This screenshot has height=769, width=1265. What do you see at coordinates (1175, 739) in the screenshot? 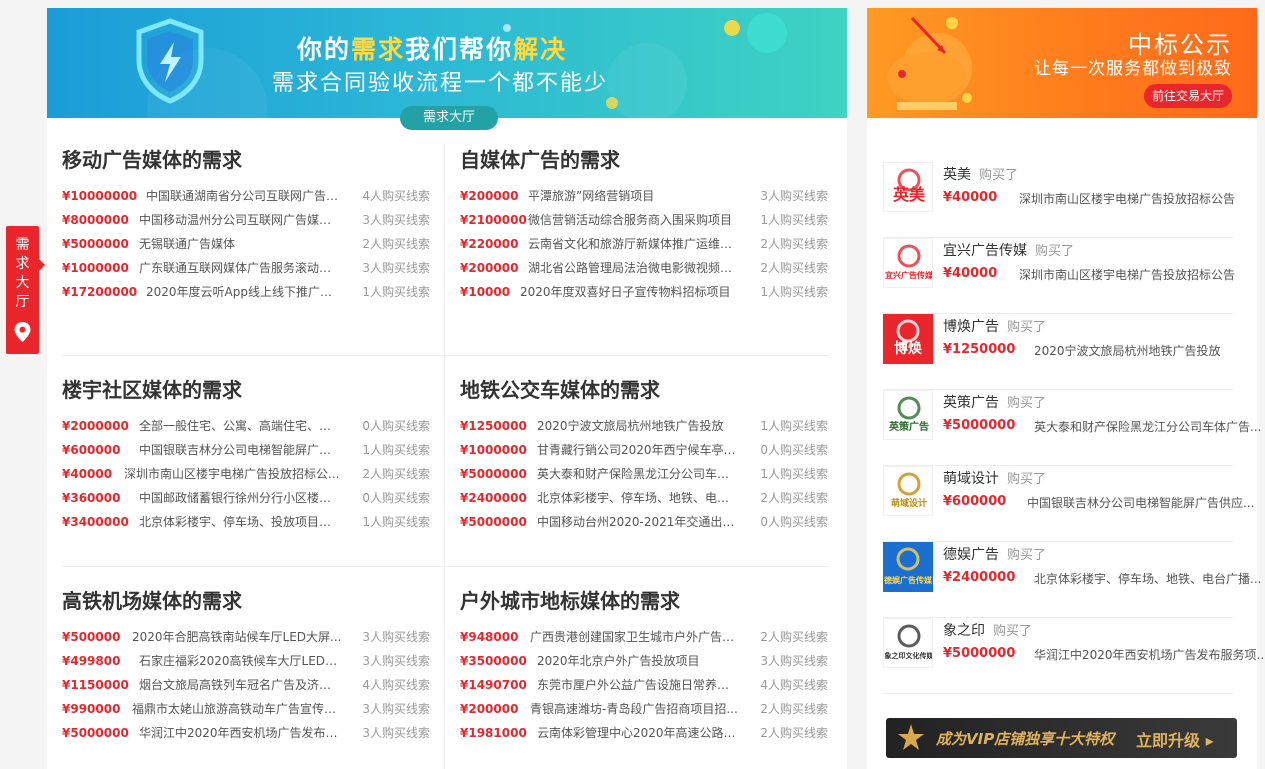
I see `upgrade-now-button: 立即升级 ▸` at bounding box center [1175, 739].